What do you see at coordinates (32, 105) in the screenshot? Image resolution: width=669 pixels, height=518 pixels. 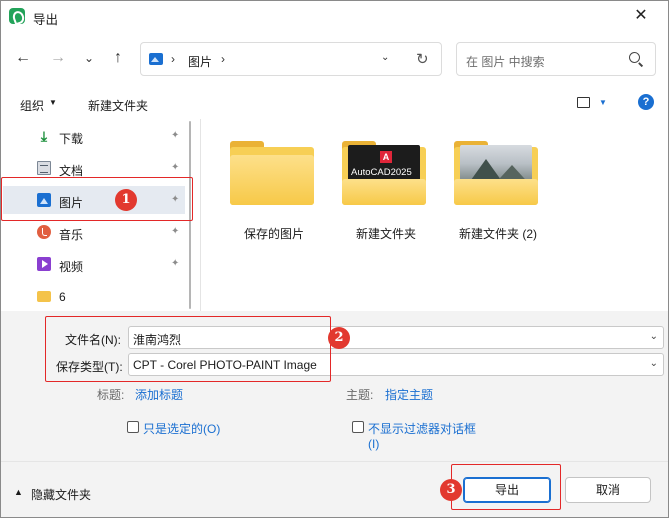 I see `organize-button: 组织` at bounding box center [32, 105].